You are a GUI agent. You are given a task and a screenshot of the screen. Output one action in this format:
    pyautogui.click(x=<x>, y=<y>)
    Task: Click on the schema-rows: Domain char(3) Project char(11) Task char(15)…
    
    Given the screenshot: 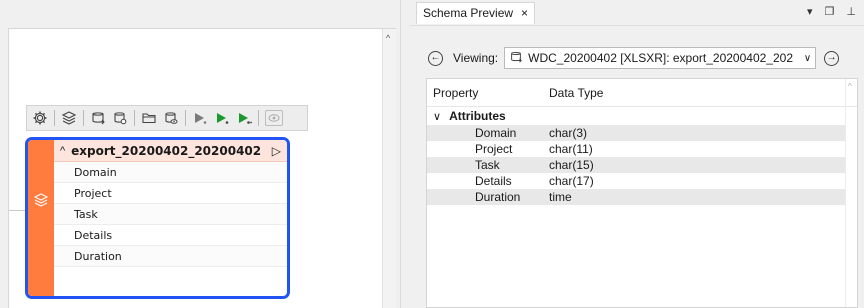 What is the action you would take?
    pyautogui.click(x=642, y=165)
    